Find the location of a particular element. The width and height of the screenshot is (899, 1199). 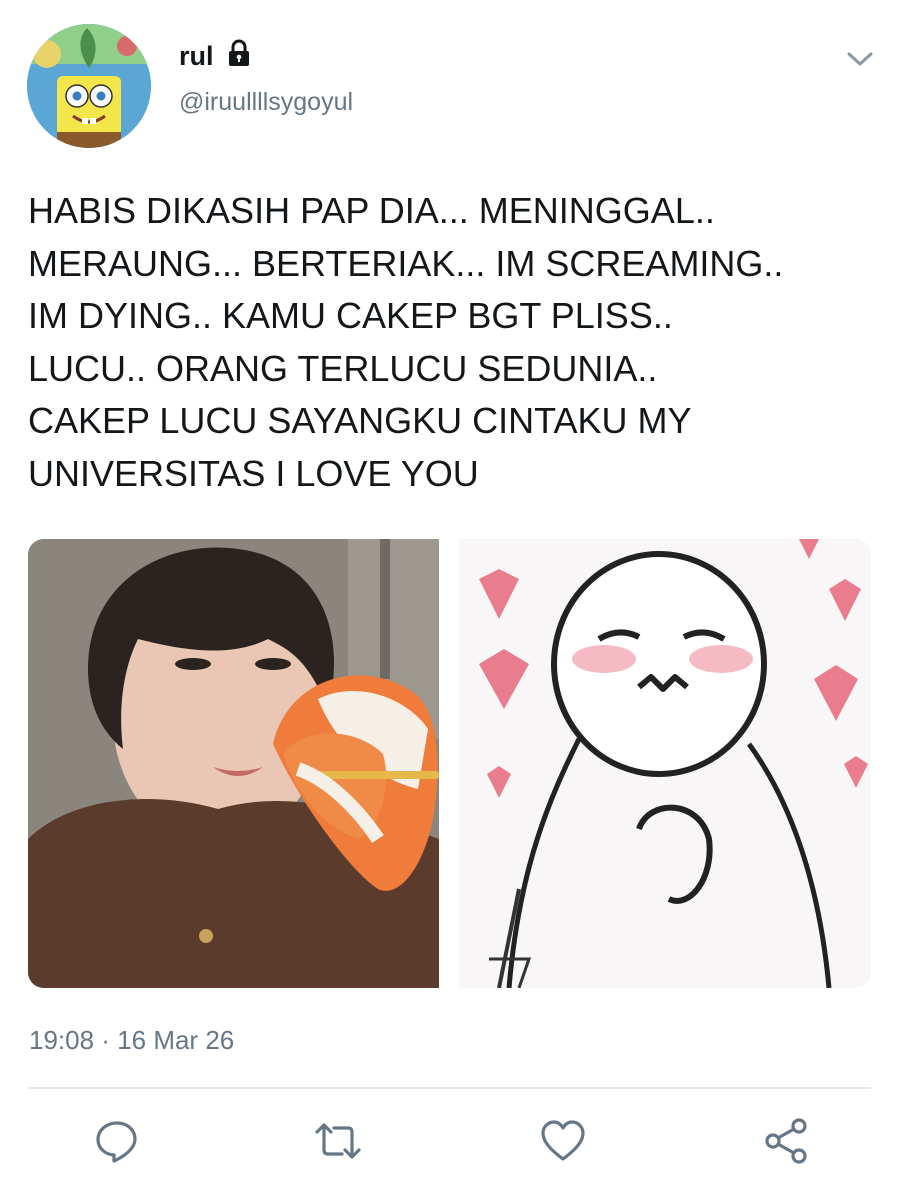

retweet-icon is located at coordinates (338, 1141).